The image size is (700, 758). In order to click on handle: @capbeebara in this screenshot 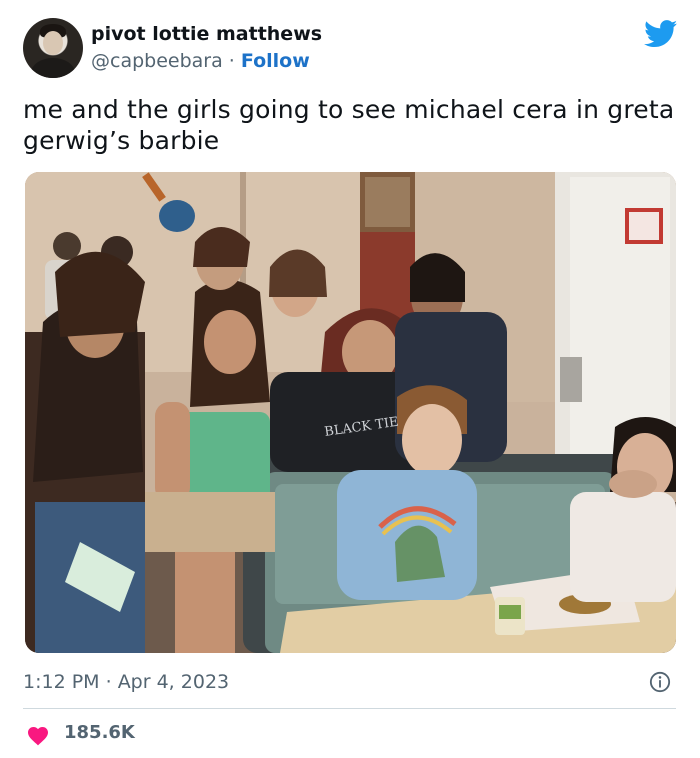, I will do `click(157, 61)`.